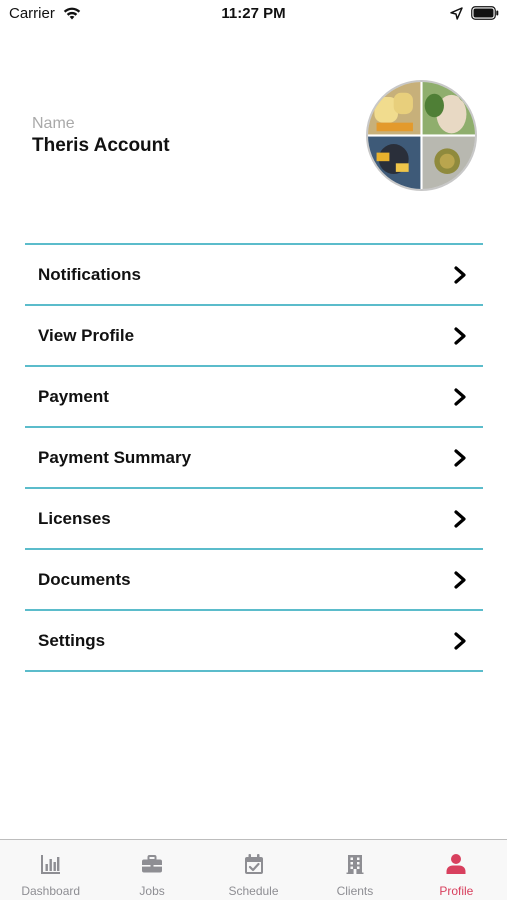  I want to click on menu-item-label: Payment Summary, so click(115, 457).